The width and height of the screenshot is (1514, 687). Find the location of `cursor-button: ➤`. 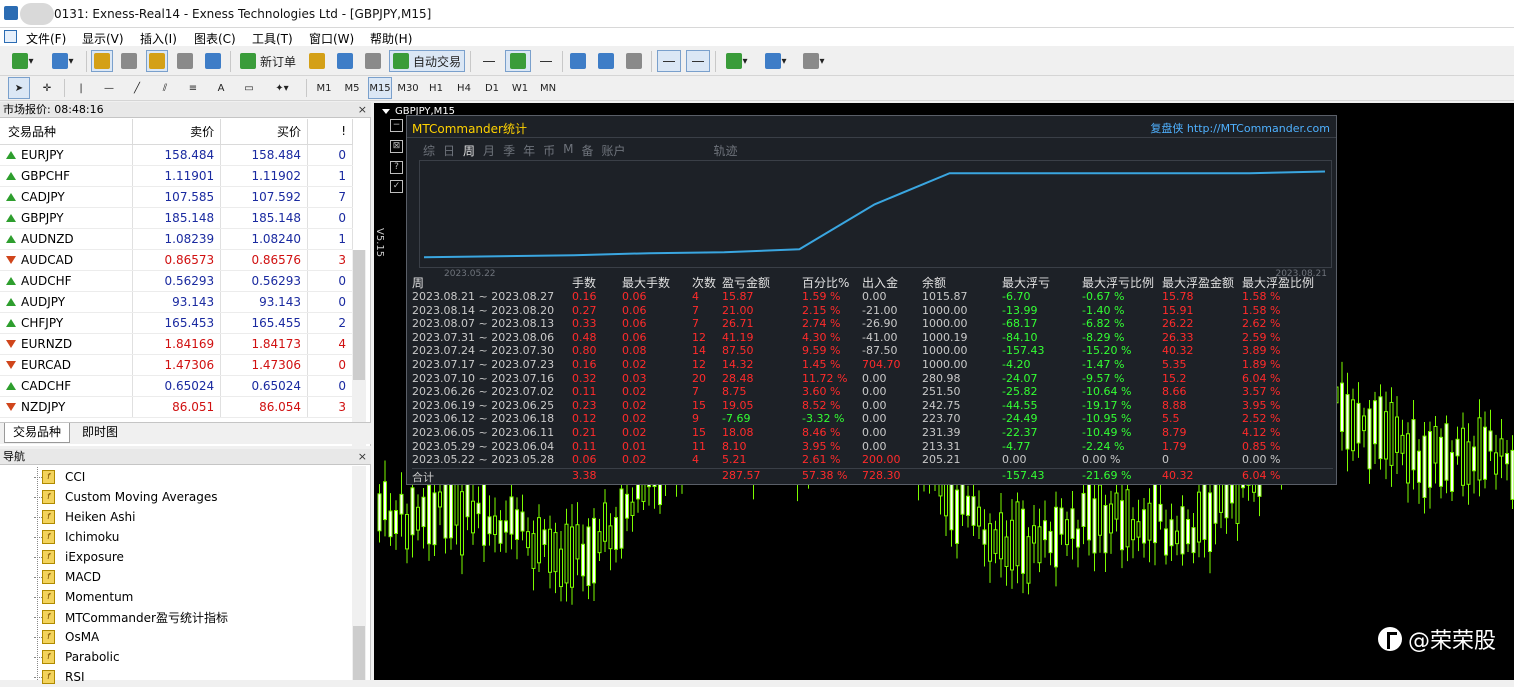

cursor-button: ➤ is located at coordinates (19, 88).